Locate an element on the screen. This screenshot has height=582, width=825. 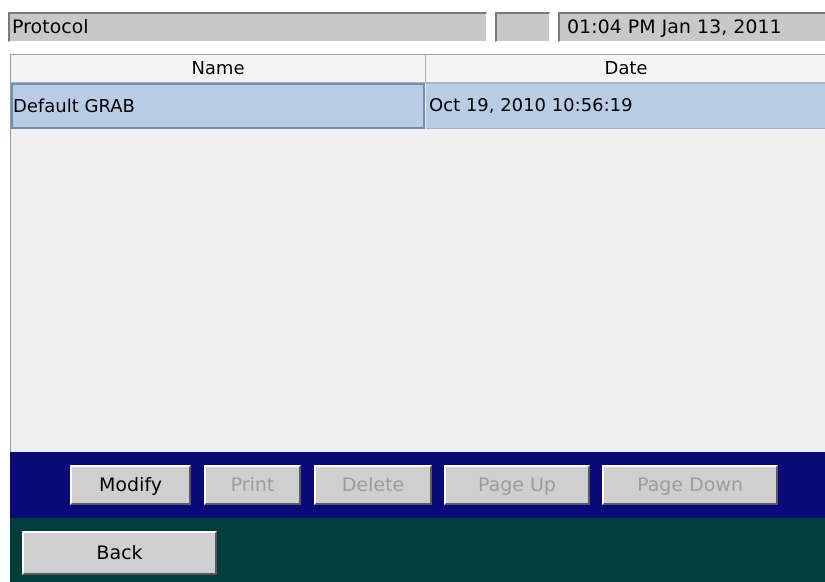
modify-button: Modify is located at coordinates (130, 485).